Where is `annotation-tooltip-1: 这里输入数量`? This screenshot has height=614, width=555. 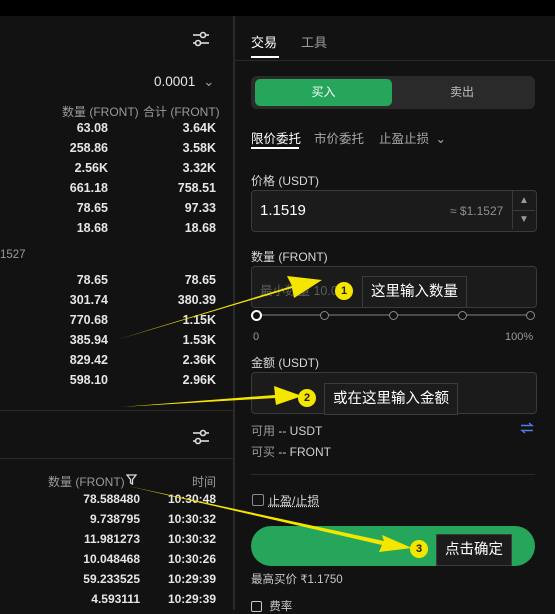 annotation-tooltip-1: 这里输入数量 is located at coordinates (414, 292).